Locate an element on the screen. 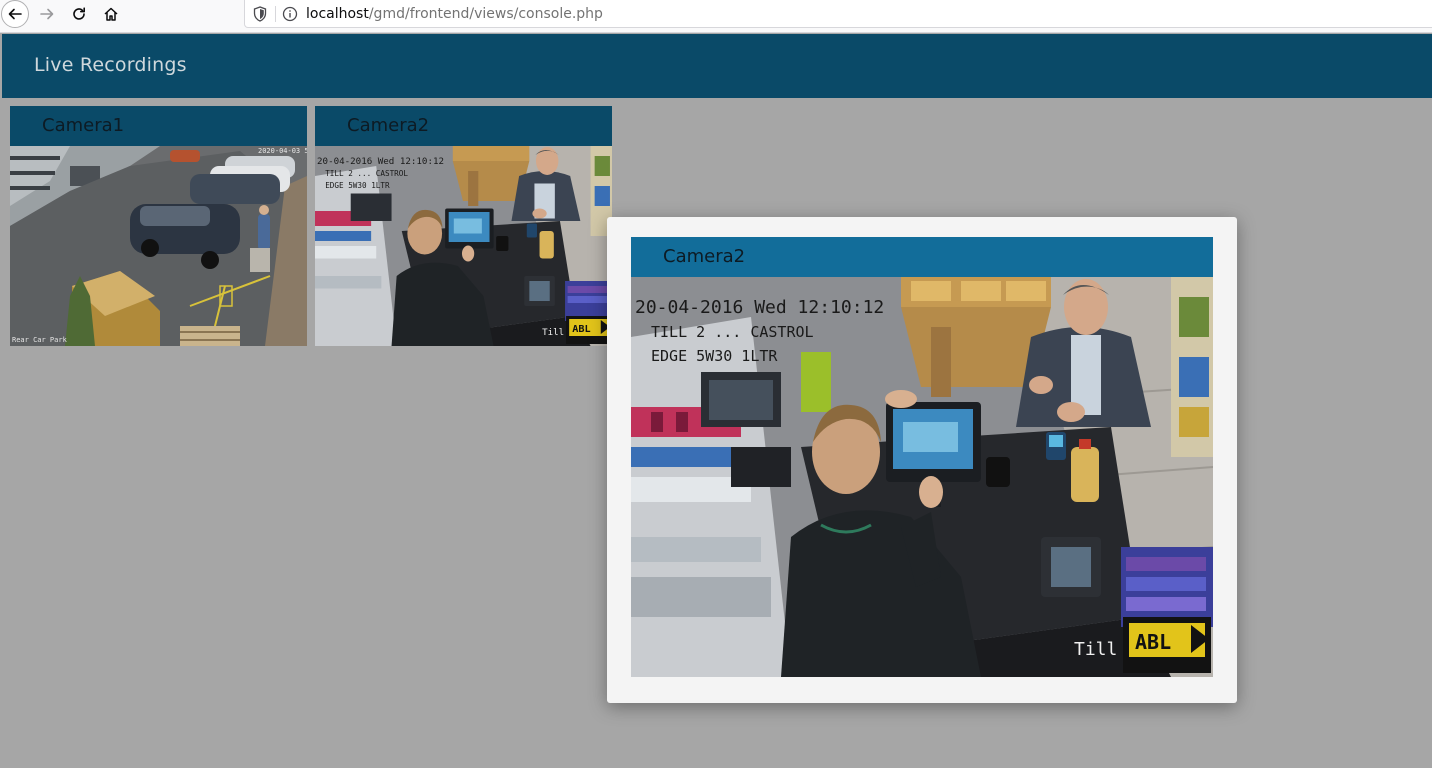  camera-tile-1: Camera1 2020-04-03 5 Rear Car Park is located at coordinates (158, 226).